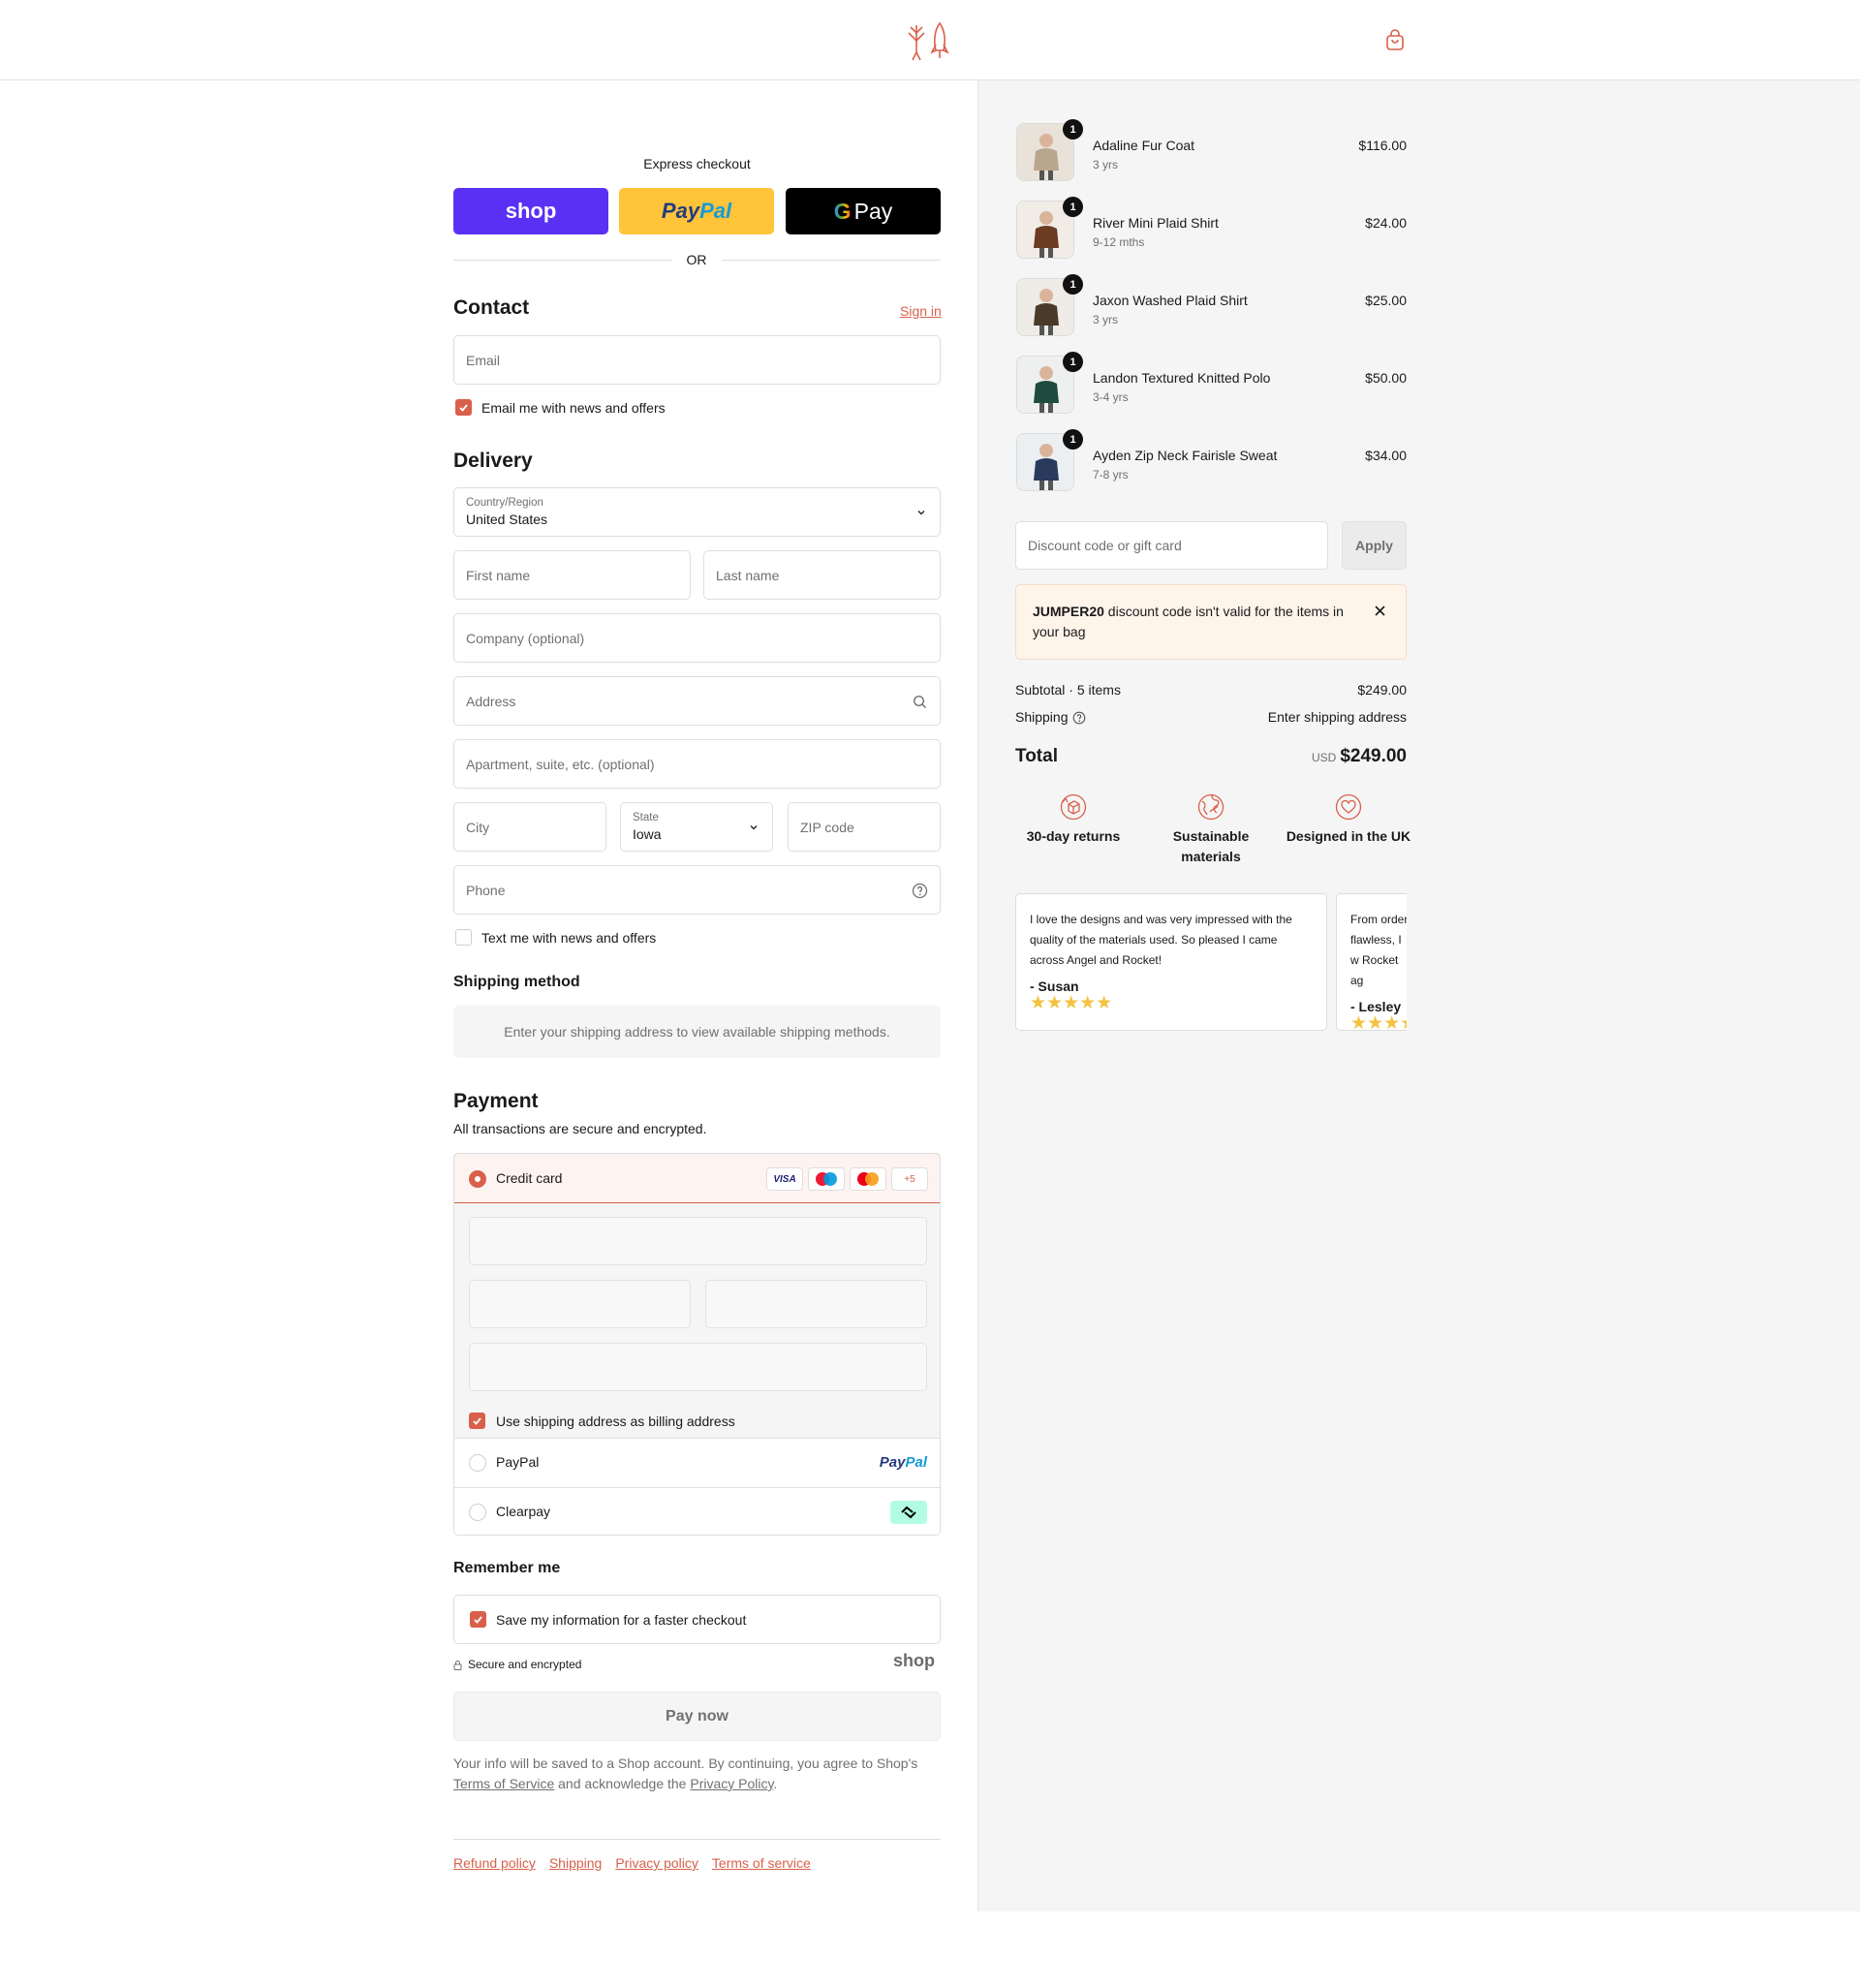 This screenshot has width=1860, height=1988. I want to click on text-checkbox, so click(463, 937).